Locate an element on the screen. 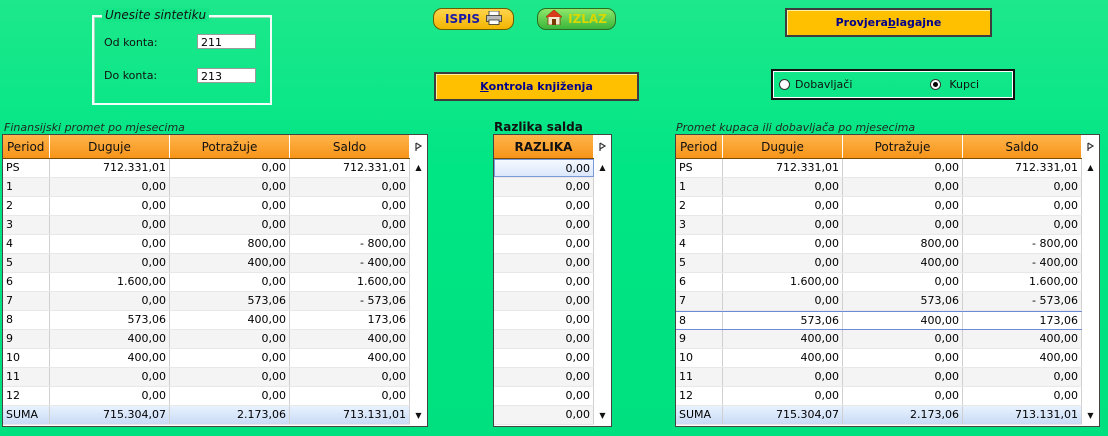  right-header-saldo: Saldo is located at coordinates (1022, 146).